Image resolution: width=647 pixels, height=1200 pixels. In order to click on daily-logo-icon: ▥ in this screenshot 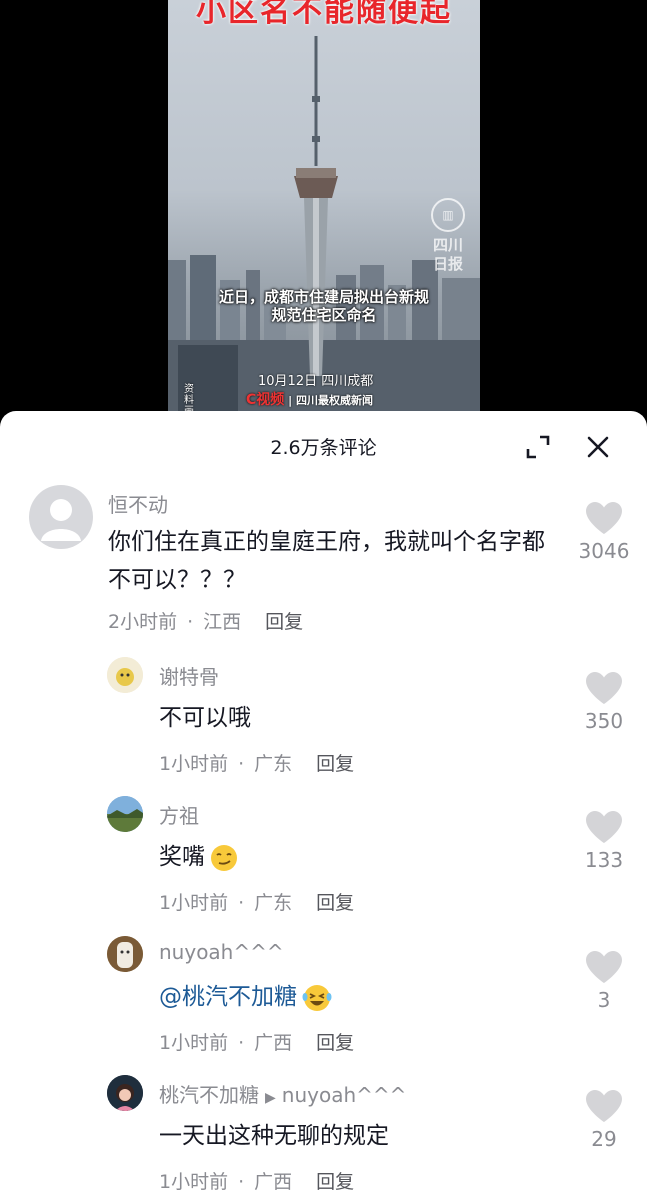, I will do `click(448, 215)`.